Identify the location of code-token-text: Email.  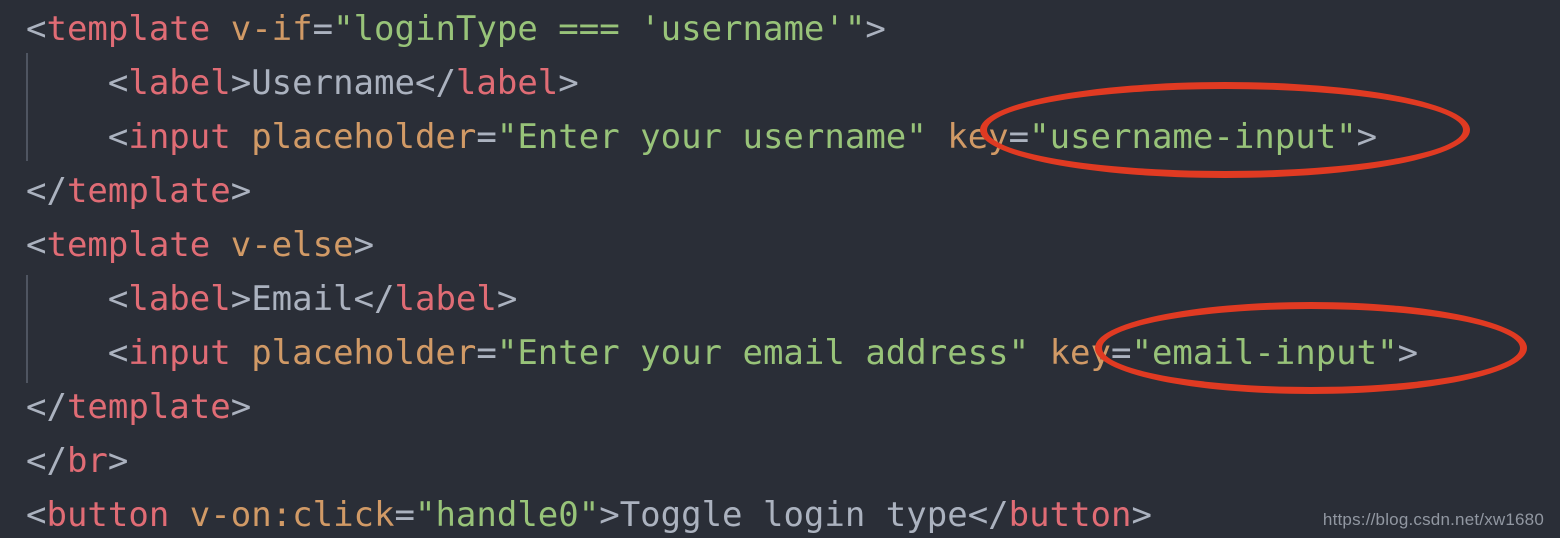
(302, 299).